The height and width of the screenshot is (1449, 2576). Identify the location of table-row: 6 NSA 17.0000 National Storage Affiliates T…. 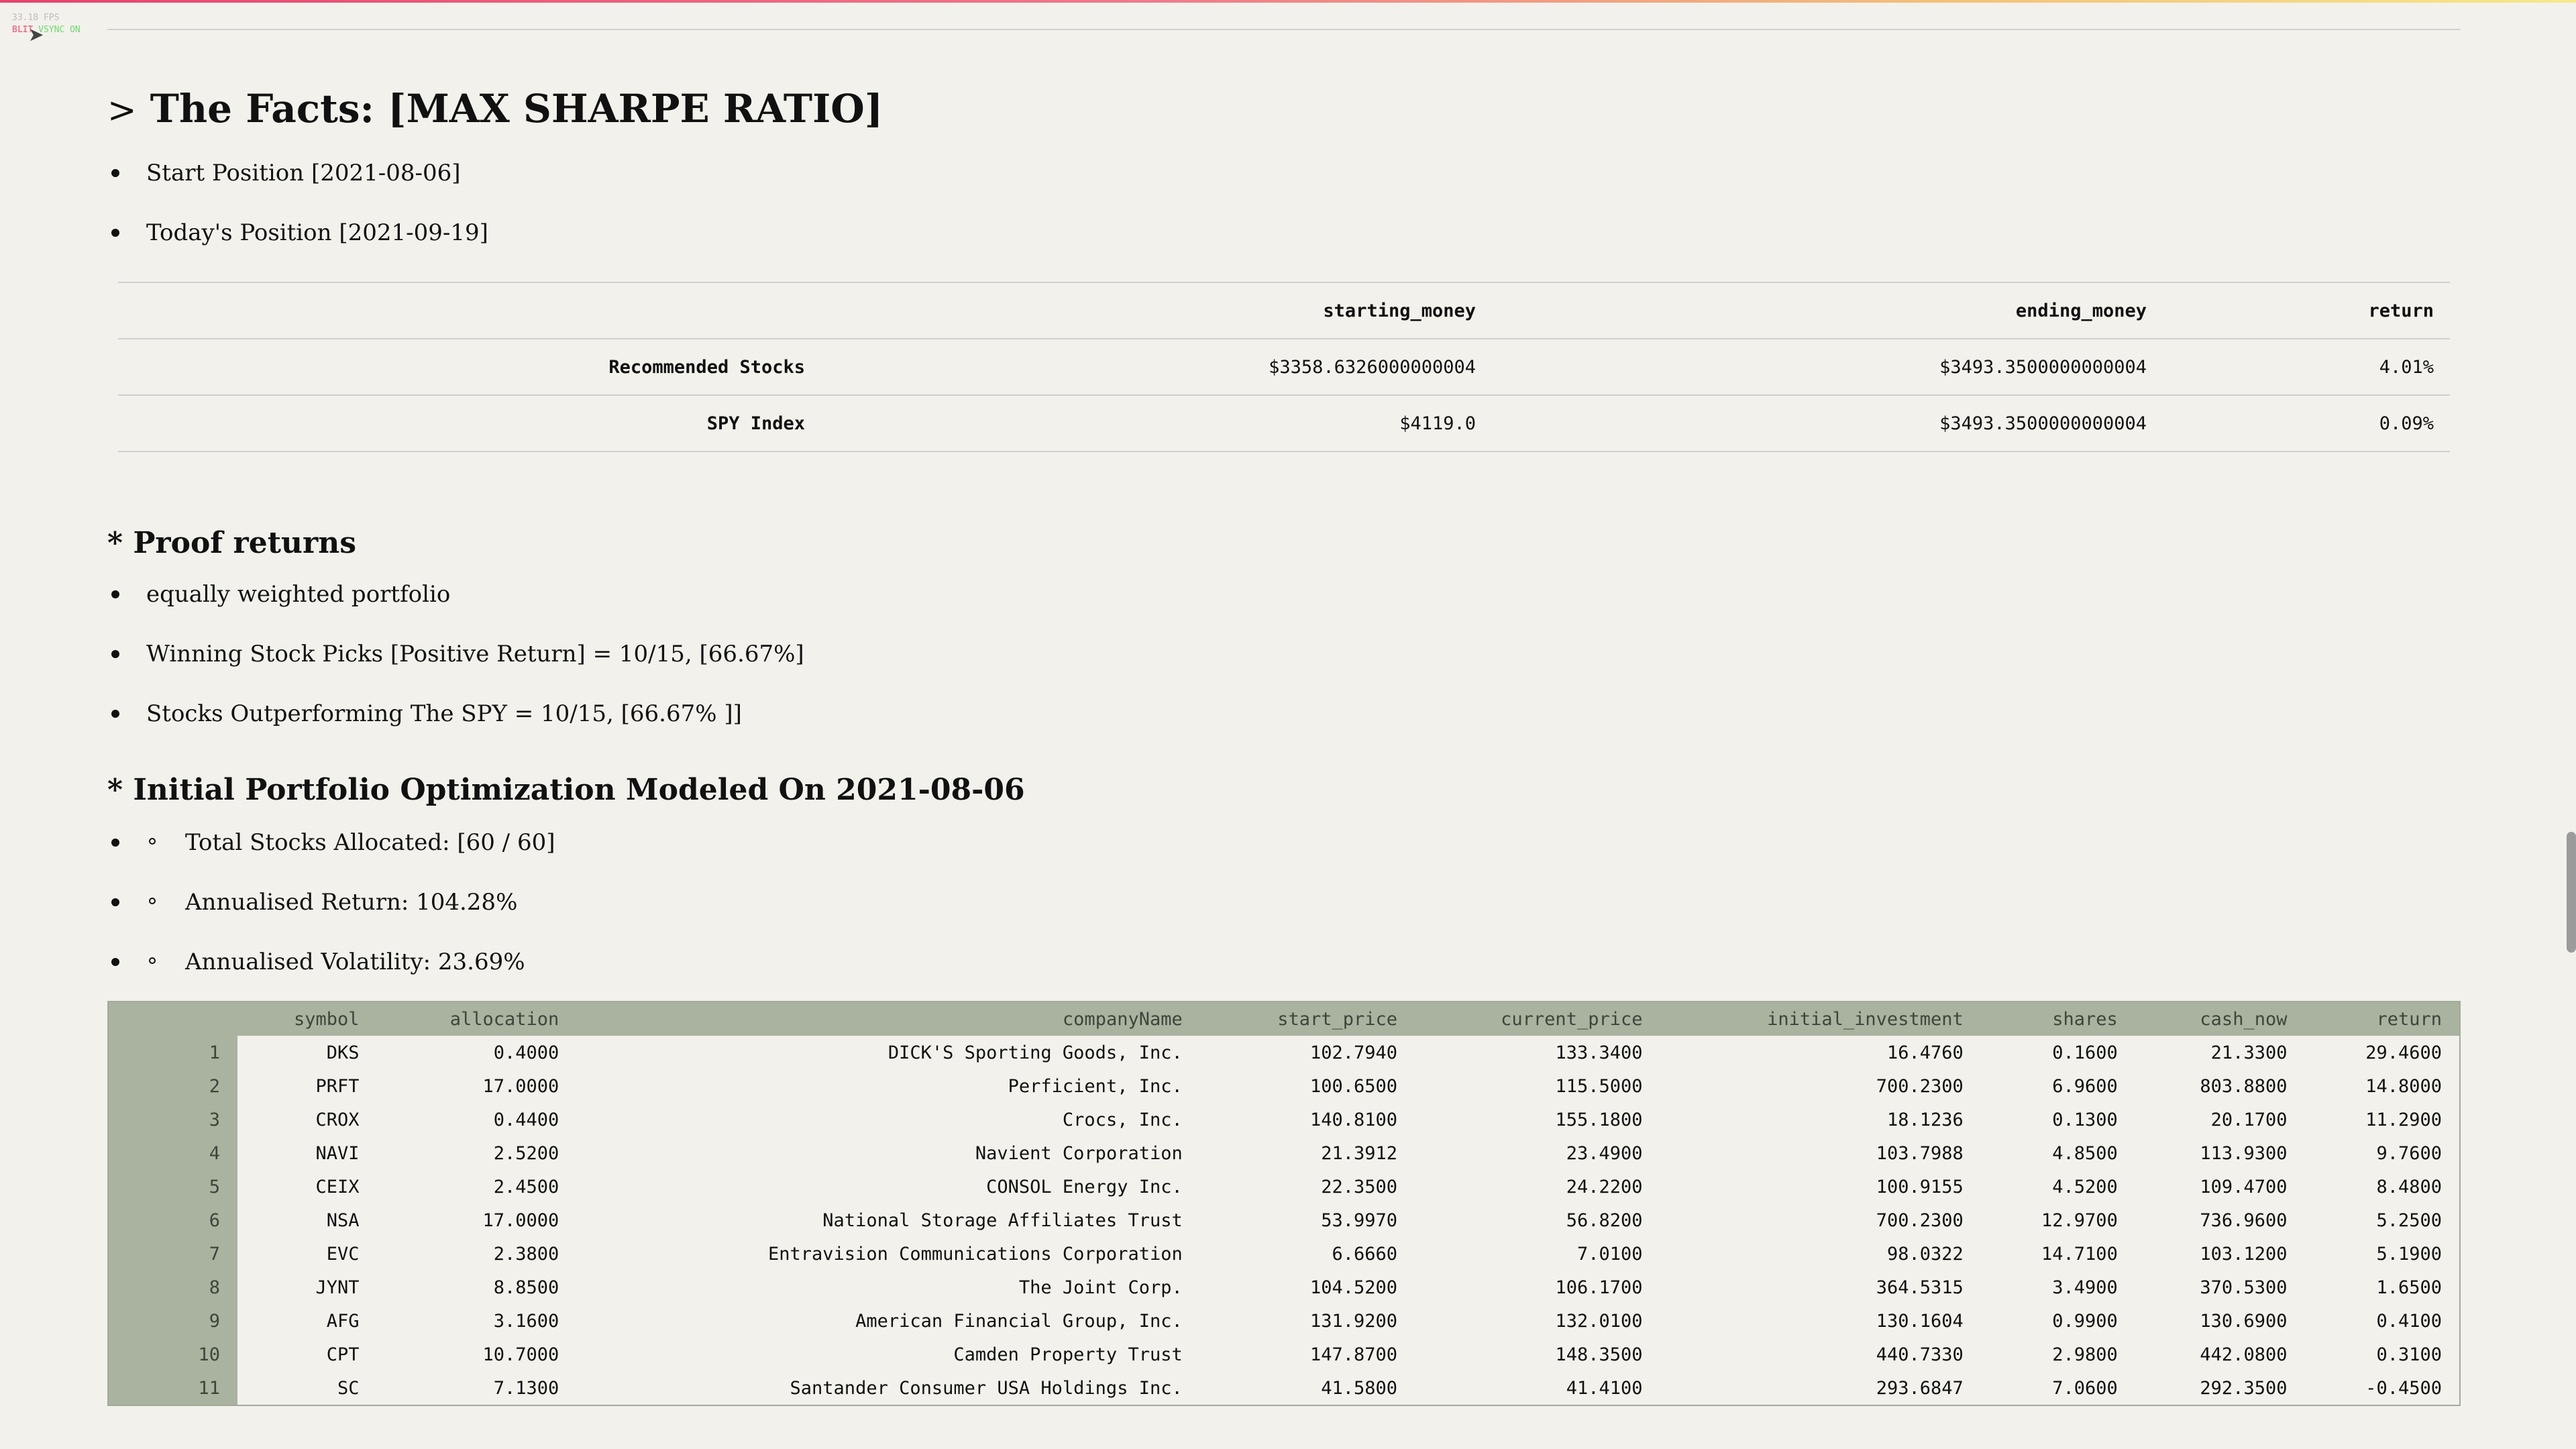
(1284, 1220).